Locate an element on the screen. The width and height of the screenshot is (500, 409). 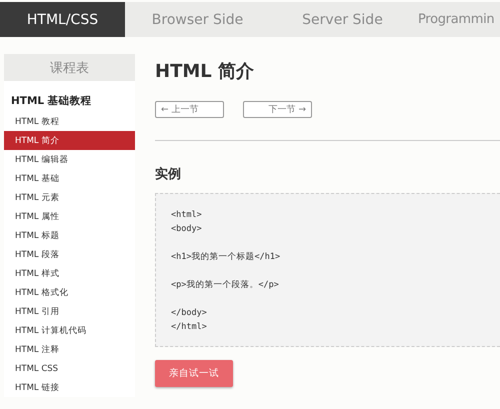
example-heading: 实例 is located at coordinates (168, 174).